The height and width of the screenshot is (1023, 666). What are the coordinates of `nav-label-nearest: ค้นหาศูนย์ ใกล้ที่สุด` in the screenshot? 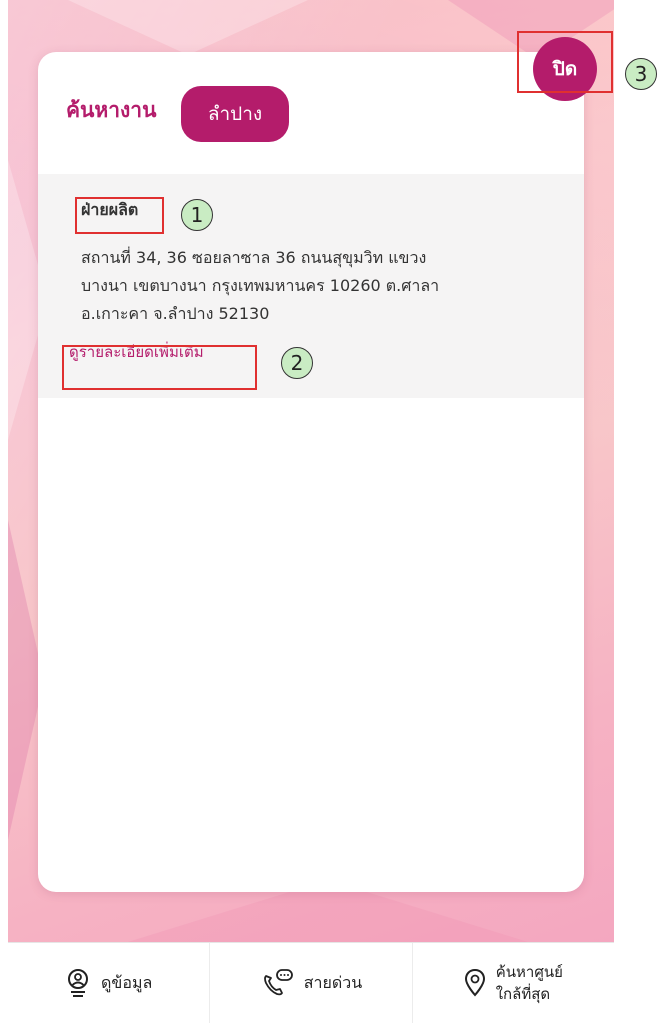 It's located at (529, 983).